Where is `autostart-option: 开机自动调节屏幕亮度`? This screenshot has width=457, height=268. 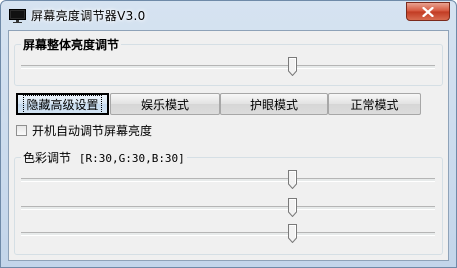 autostart-option: 开机自动调节屏幕亮度 is located at coordinates (84, 130).